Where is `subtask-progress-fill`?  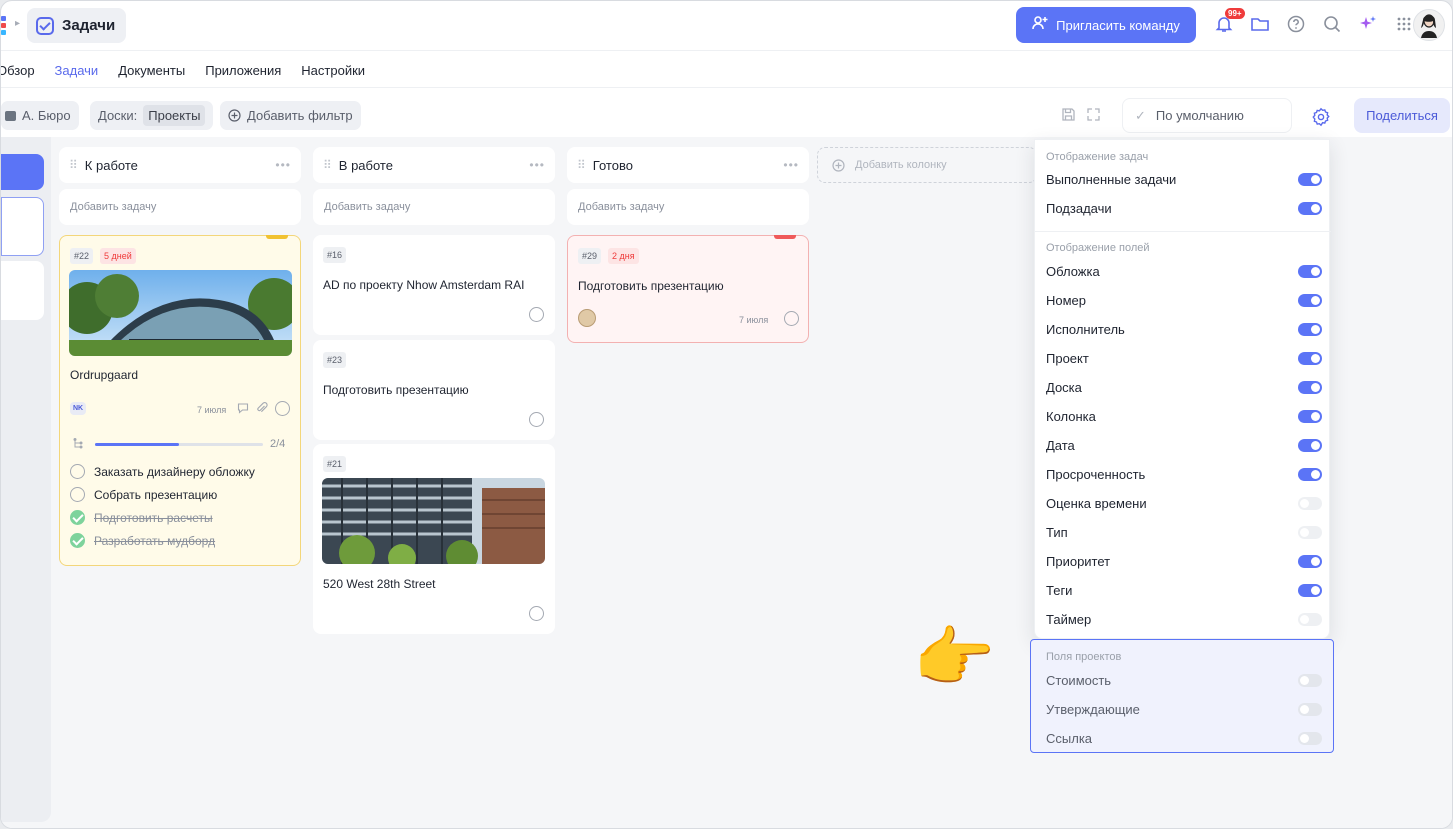 subtask-progress-fill is located at coordinates (137, 444).